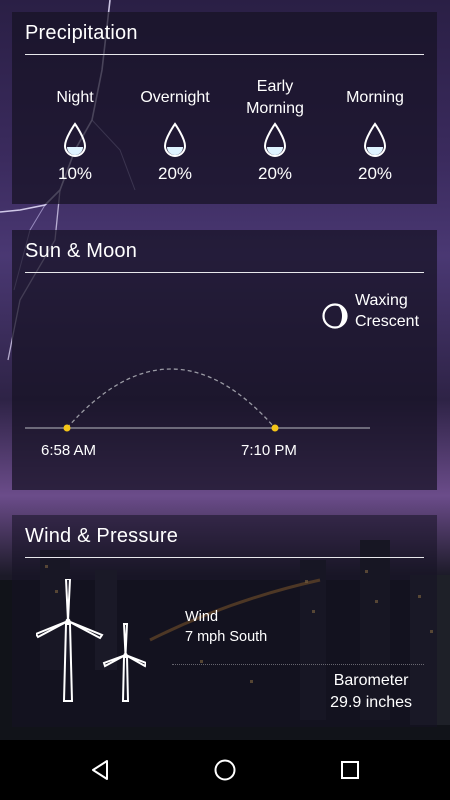  I want to click on moon-phase-line2: Crescent, so click(387, 321).